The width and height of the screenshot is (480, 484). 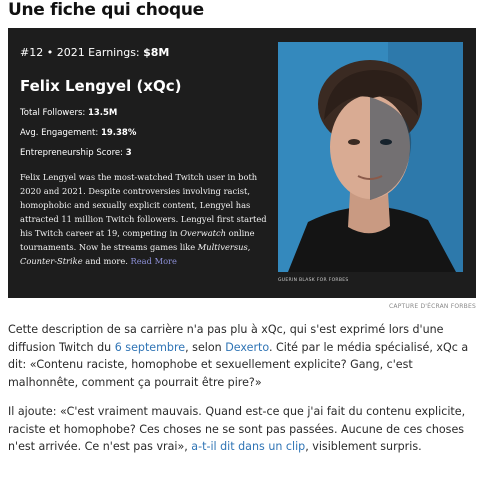 What do you see at coordinates (106, 10) in the screenshot?
I see `headline: Une fiche qui choque` at bounding box center [106, 10].